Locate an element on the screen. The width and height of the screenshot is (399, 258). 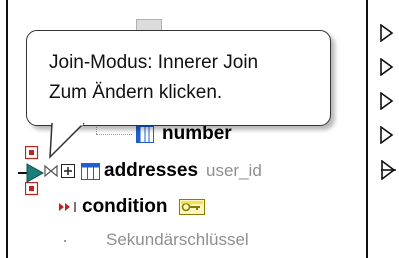
tree-row-secondary-key: Sekundärschlüssel is located at coordinates (177, 240).